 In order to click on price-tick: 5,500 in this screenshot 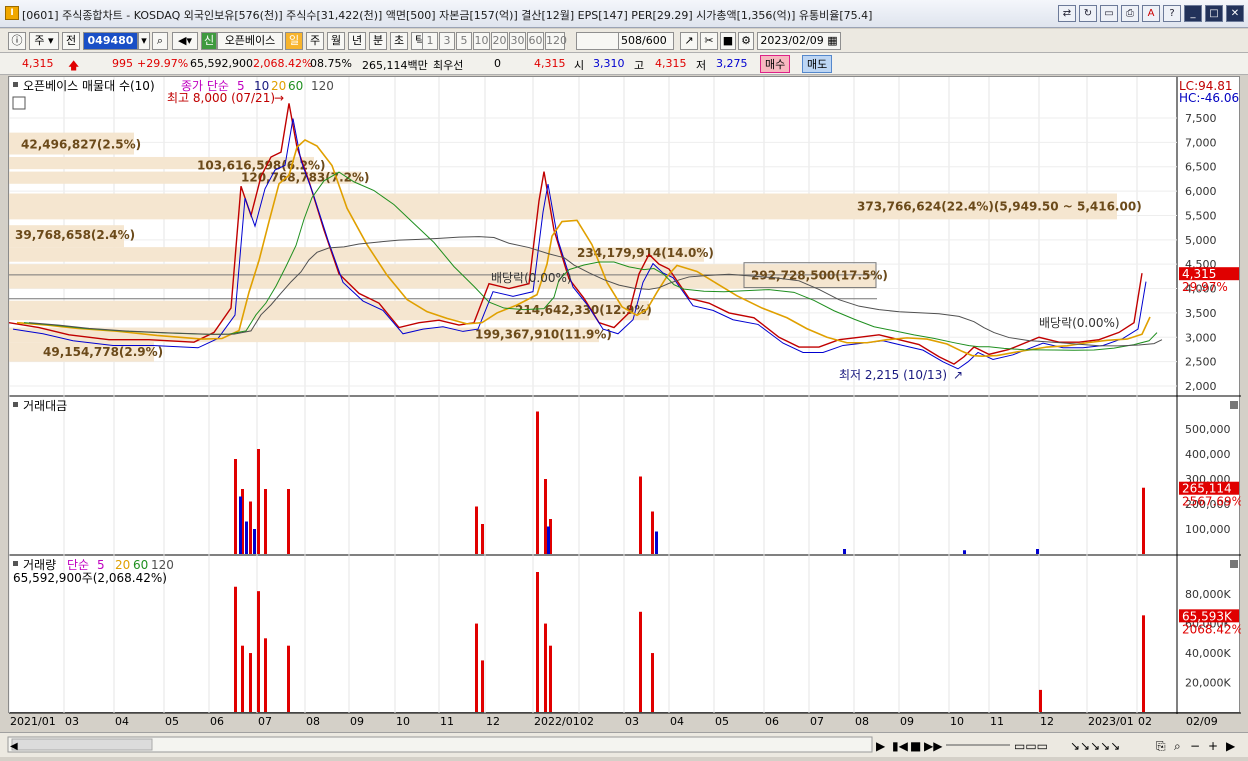, I will do `click(1201, 215)`.